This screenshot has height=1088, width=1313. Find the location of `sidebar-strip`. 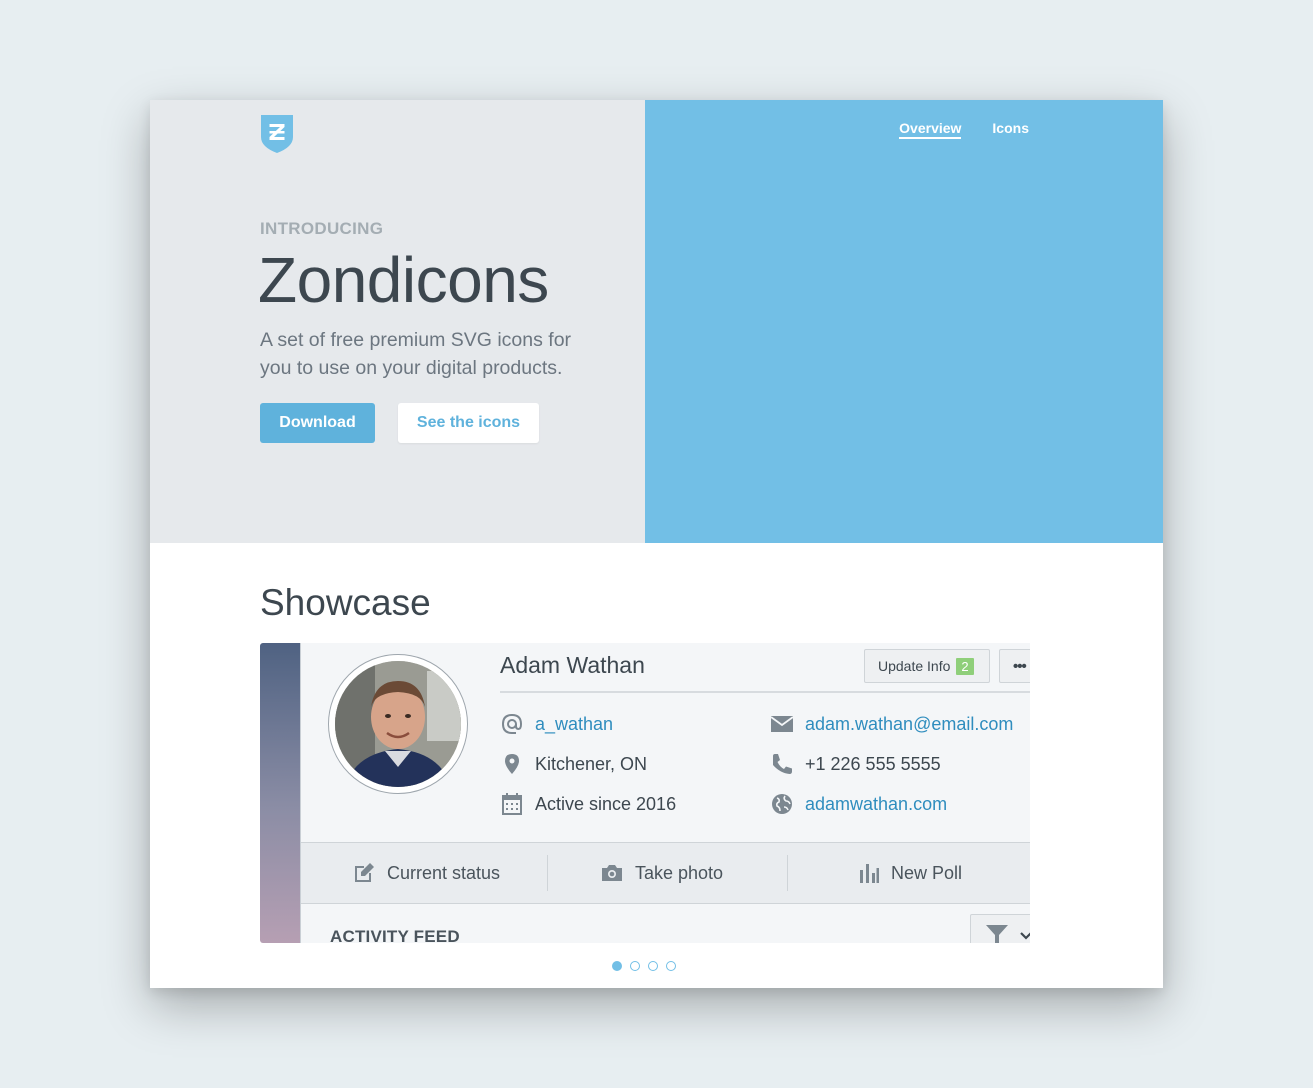

sidebar-strip is located at coordinates (280, 793).